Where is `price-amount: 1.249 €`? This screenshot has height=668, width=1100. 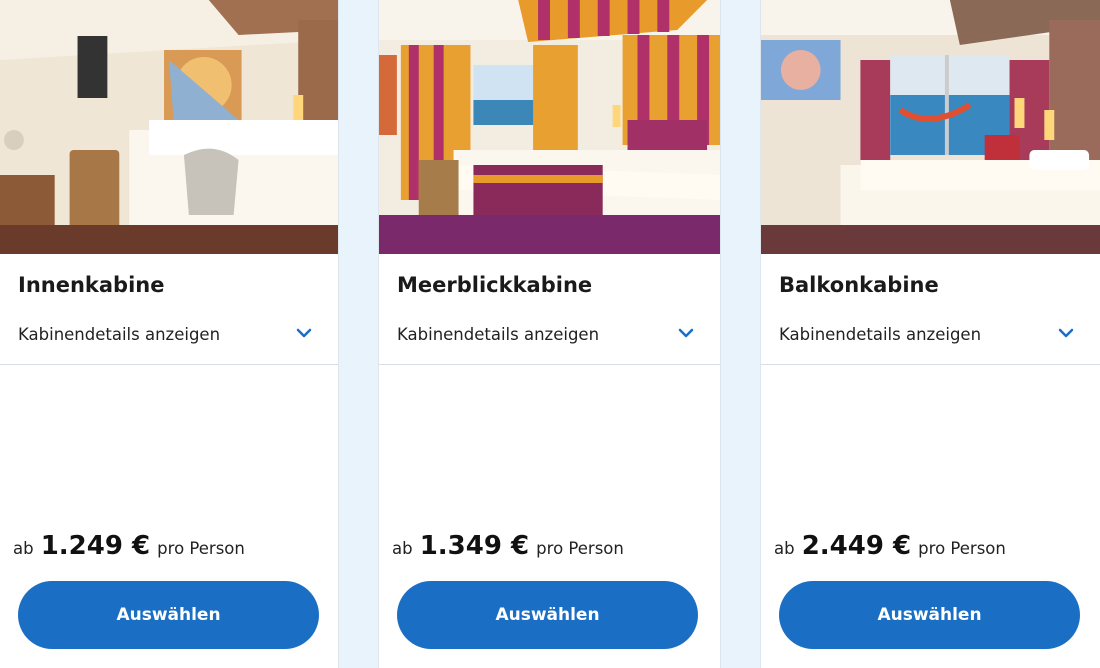
price-amount: 1.249 € is located at coordinates (95, 546).